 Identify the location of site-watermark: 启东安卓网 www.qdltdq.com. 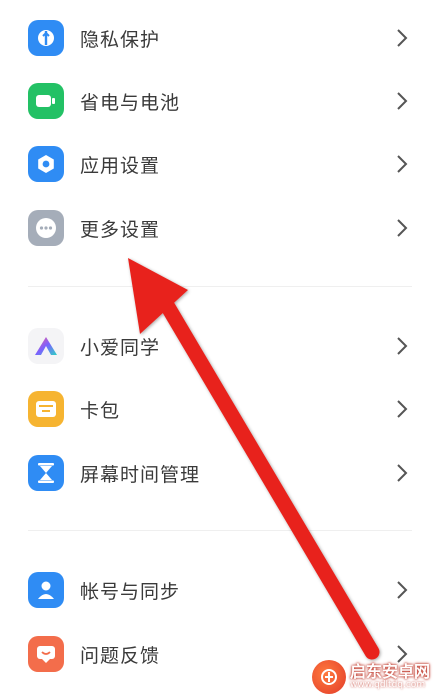
(376, 677).